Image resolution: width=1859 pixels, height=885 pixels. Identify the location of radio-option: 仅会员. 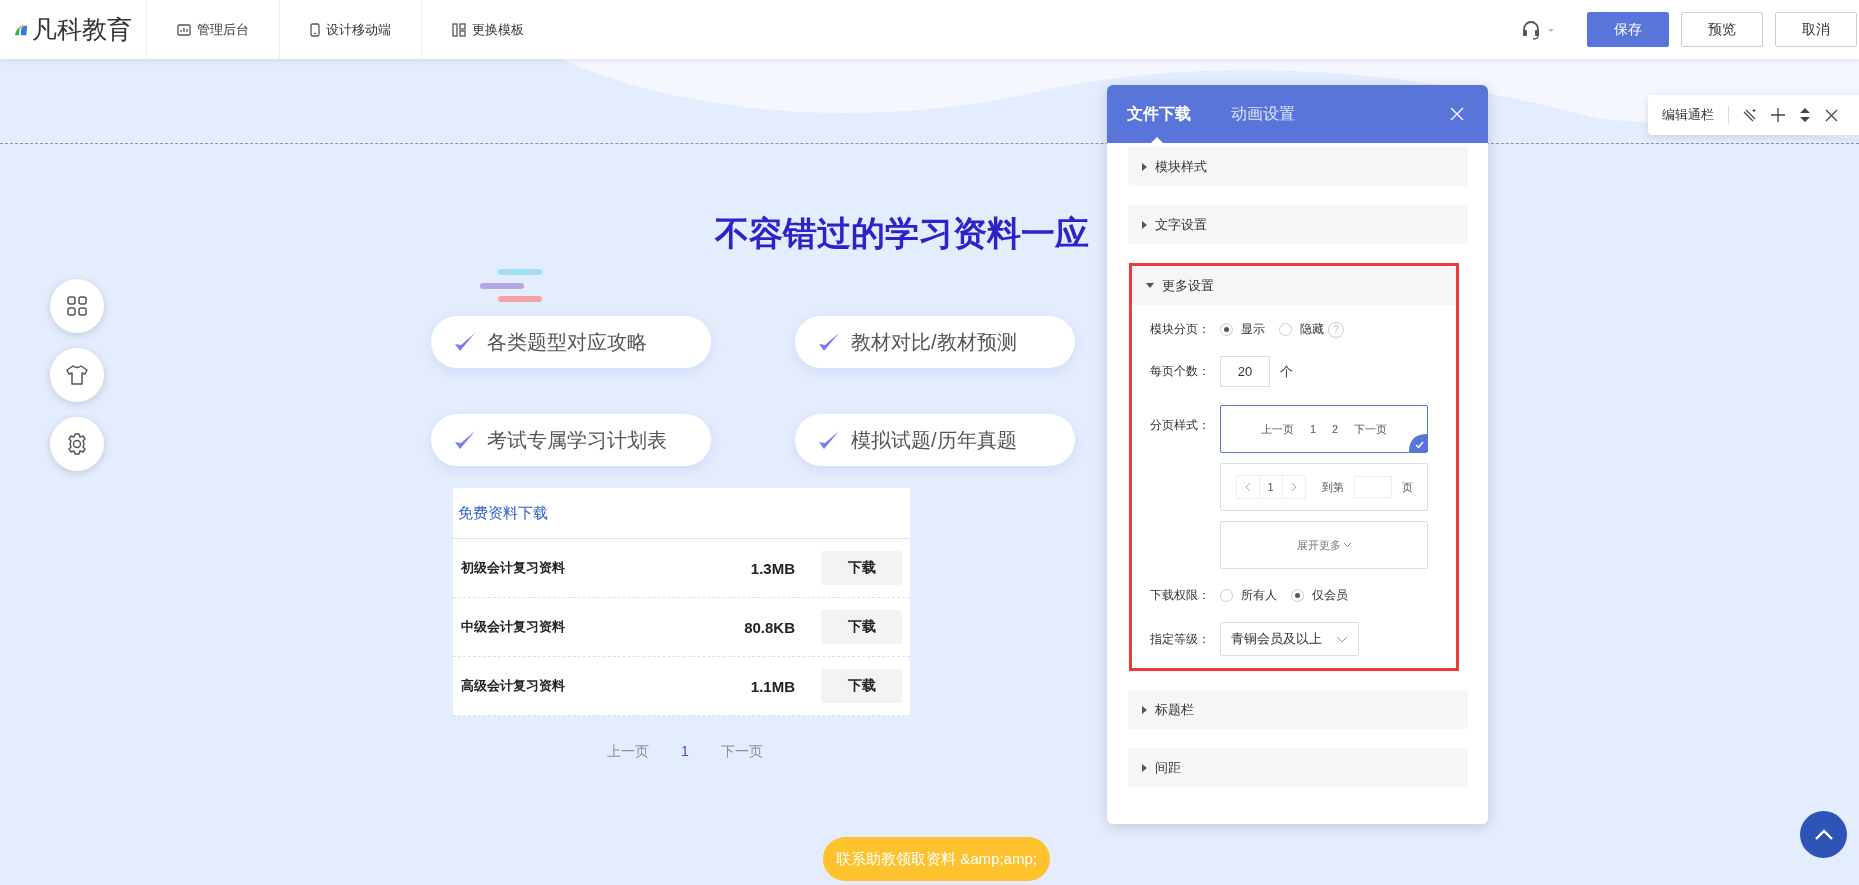
(1319, 595).